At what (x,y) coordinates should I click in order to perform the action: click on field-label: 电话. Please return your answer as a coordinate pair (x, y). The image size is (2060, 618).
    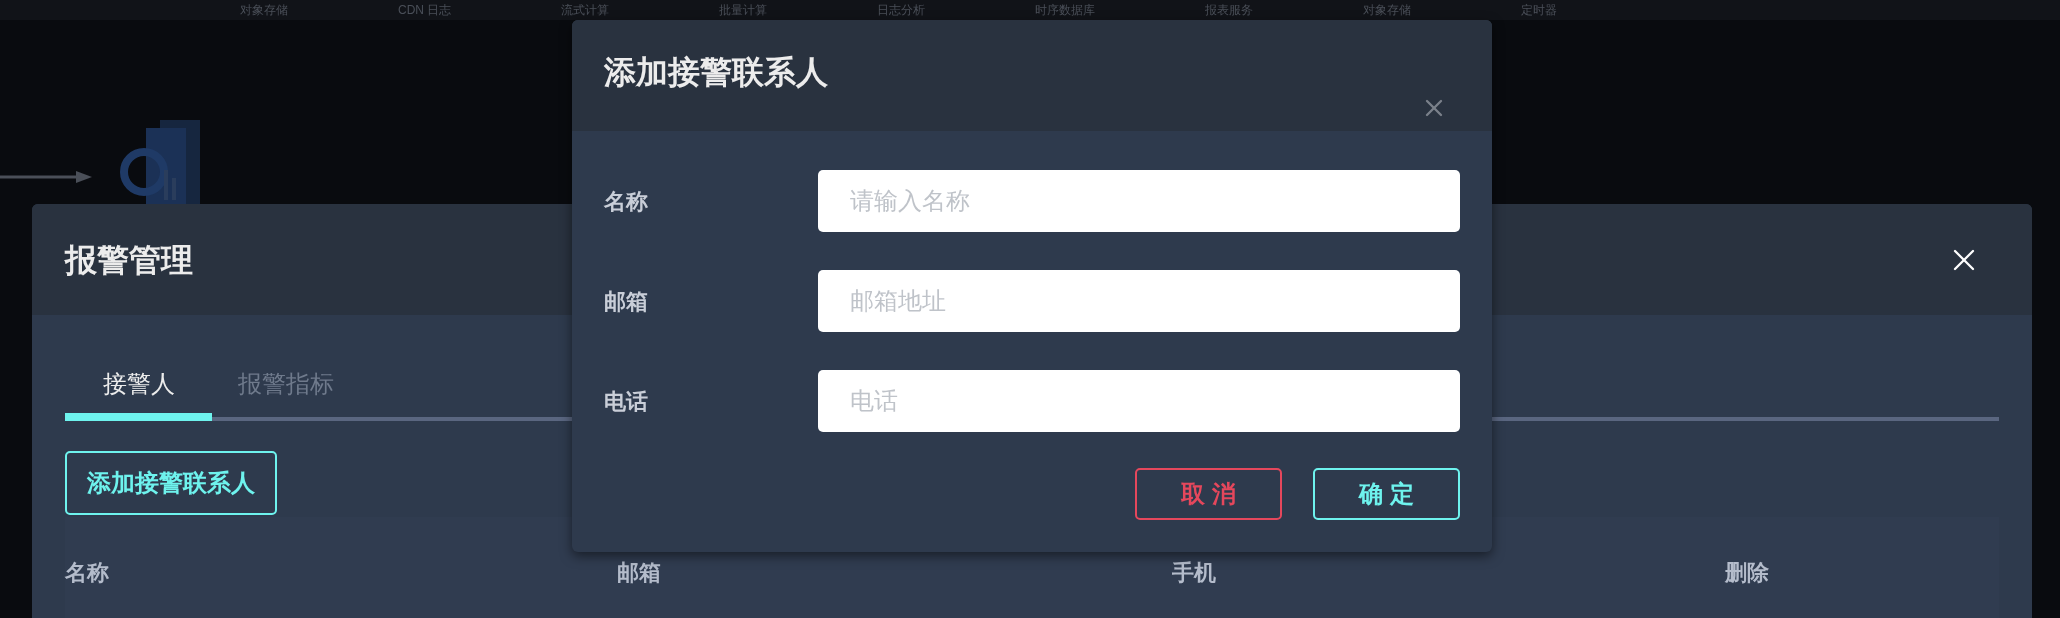
    Looking at the image, I should click on (626, 401).